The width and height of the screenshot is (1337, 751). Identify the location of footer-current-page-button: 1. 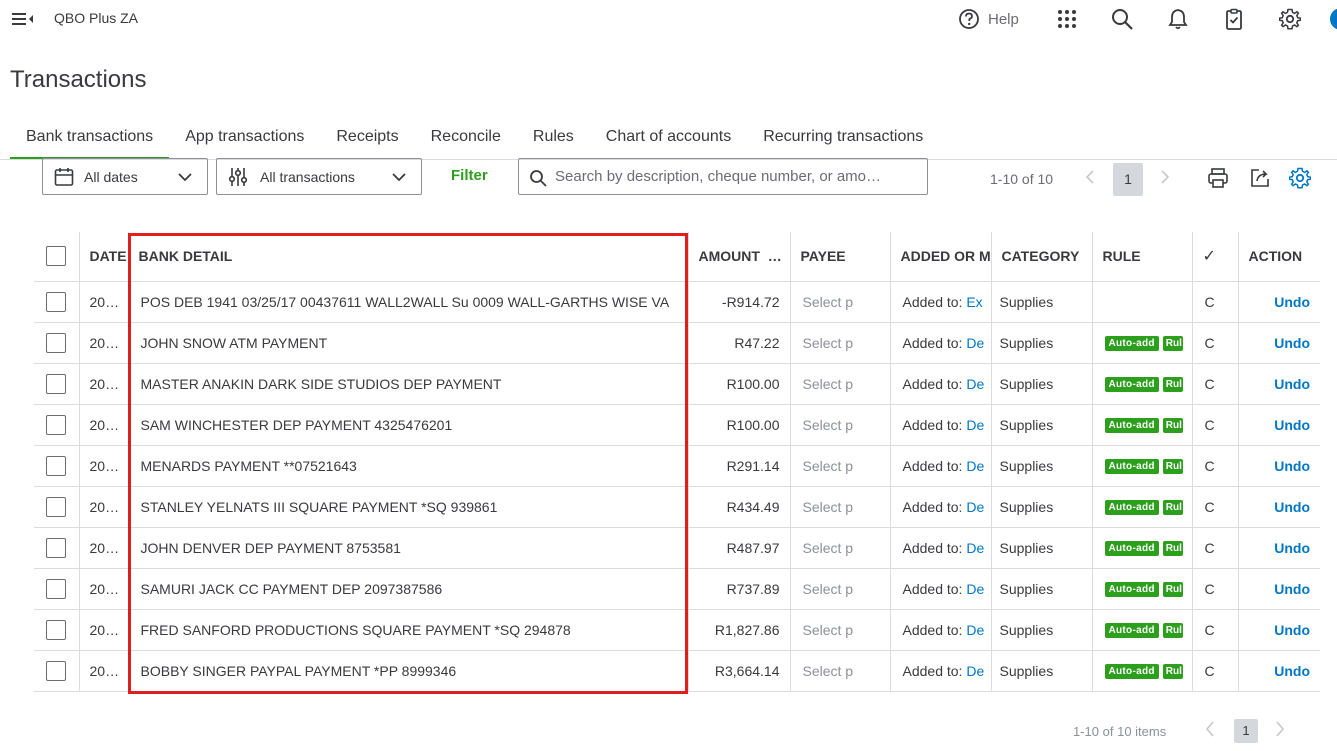
(1246, 731).